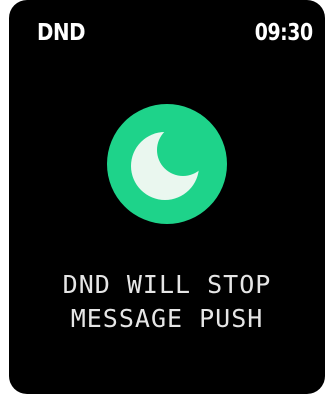  I want to click on clock-time: 09:30, so click(284, 33).